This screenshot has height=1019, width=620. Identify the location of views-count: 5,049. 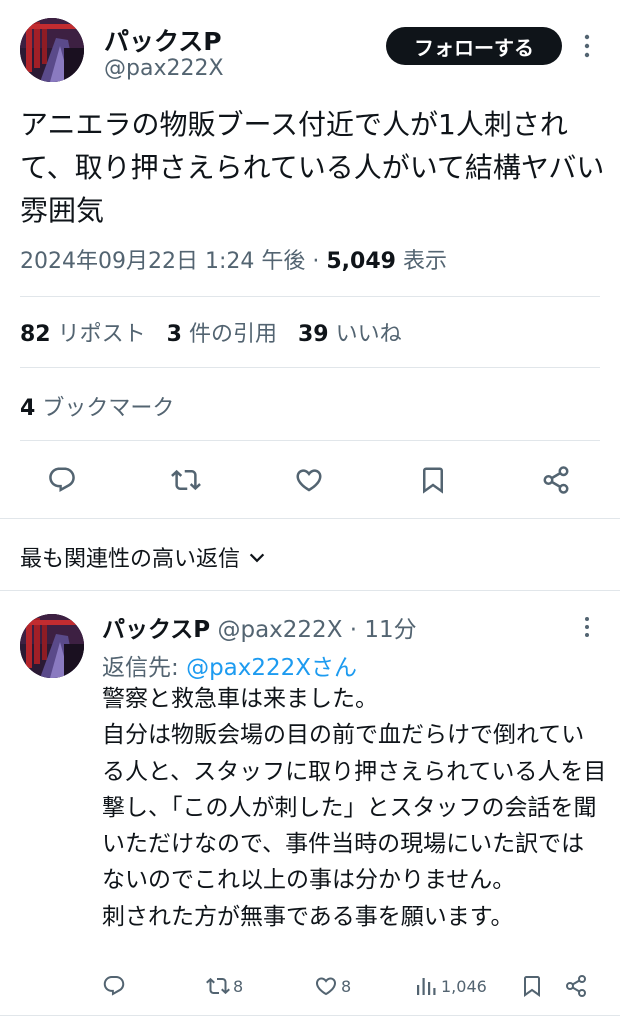
(361, 261).